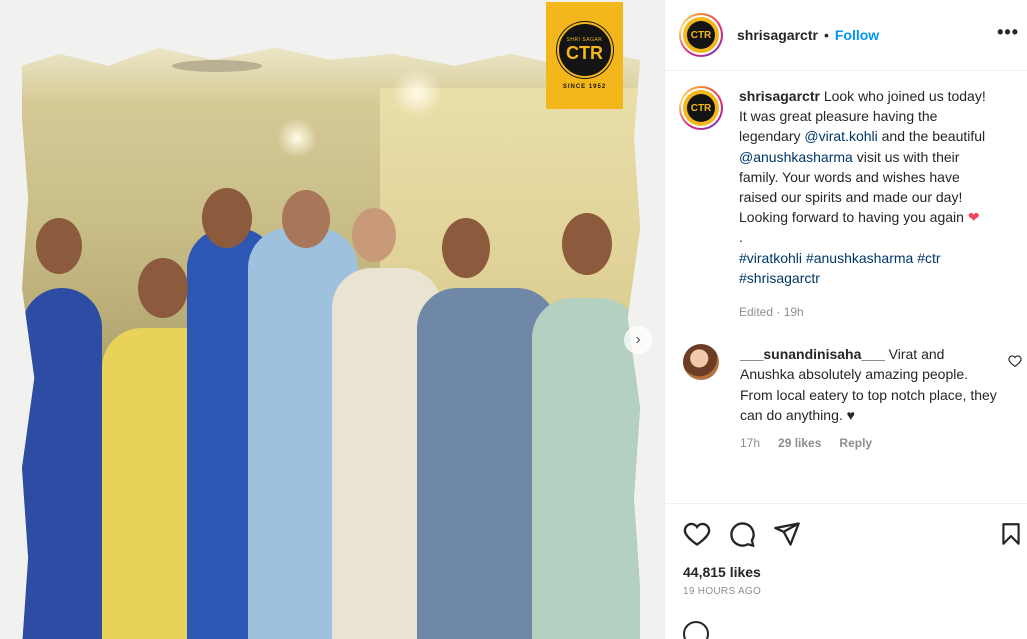 This screenshot has height=639, width=1027. Describe the element at coordinates (787, 534) in the screenshot. I see `share-icon` at that location.